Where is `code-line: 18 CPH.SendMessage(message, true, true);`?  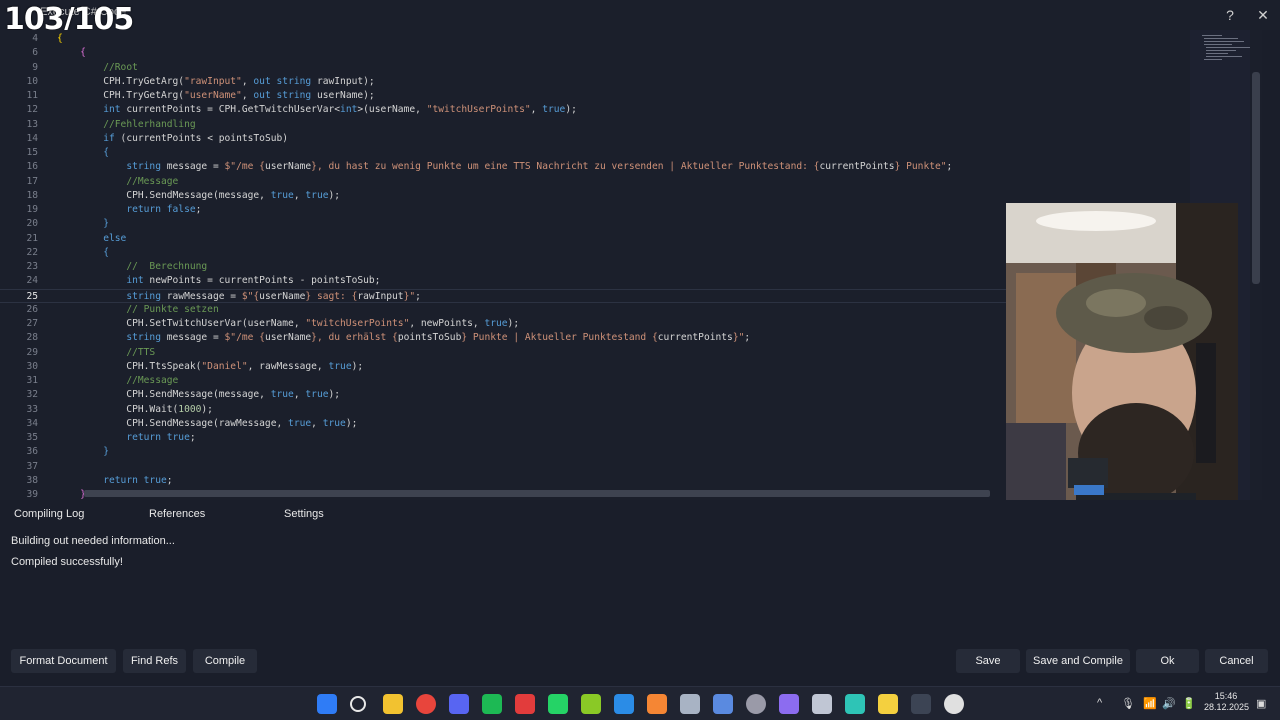 code-line: 18 CPH.SendMessage(message, true, true); is located at coordinates (595, 196).